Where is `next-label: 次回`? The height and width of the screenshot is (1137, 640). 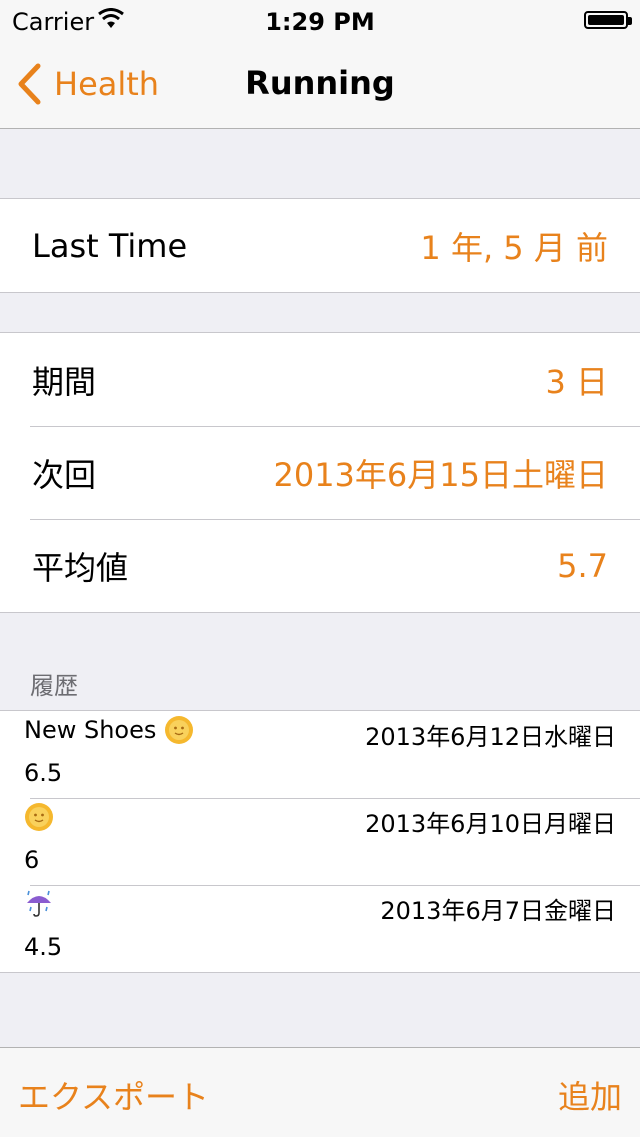
next-label: 次回 is located at coordinates (64, 474).